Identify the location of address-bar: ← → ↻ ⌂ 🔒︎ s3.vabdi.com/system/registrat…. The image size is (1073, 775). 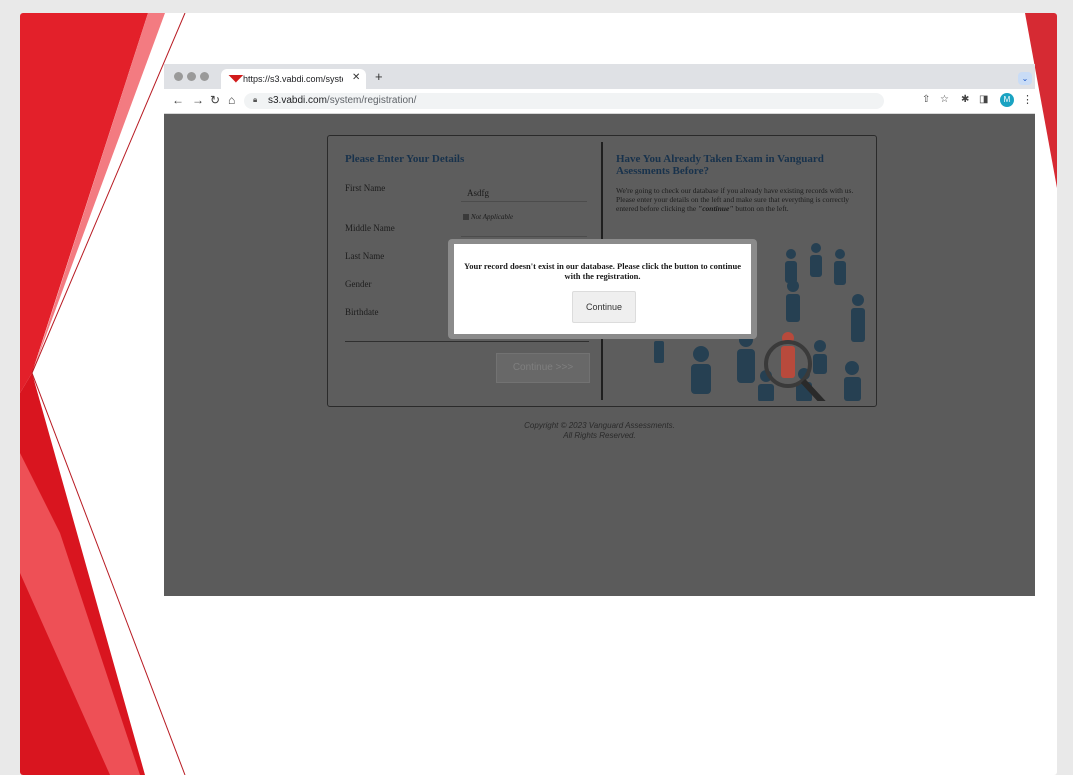
(599, 101).